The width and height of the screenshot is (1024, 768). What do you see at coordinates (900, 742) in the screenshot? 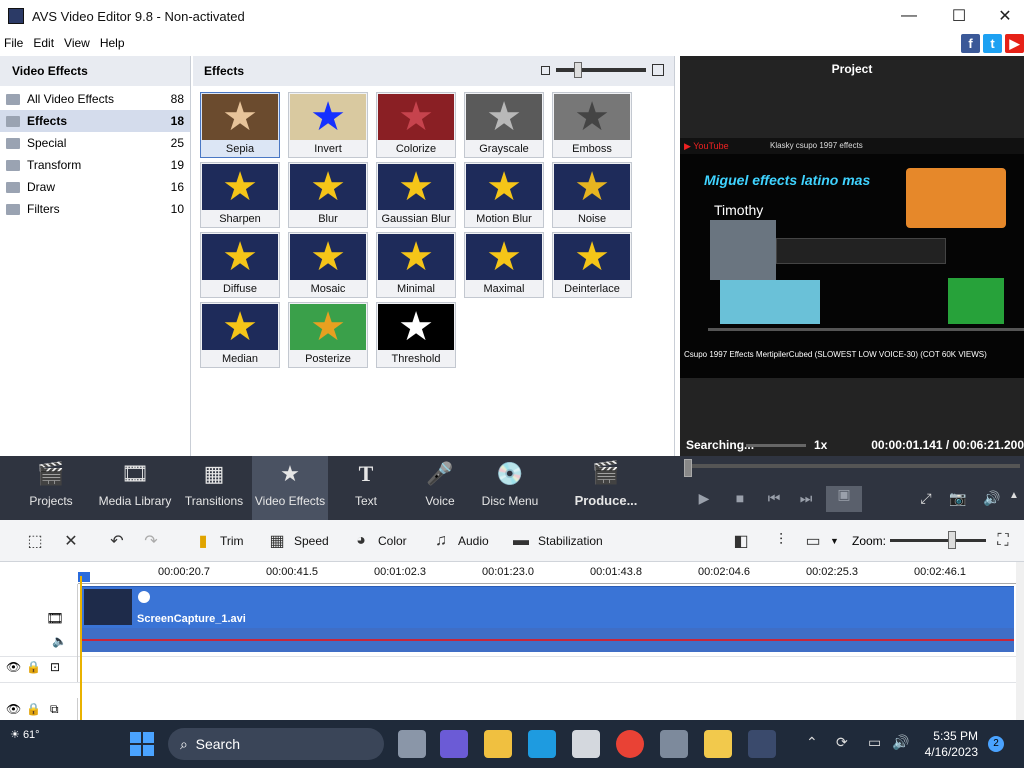
I see `speaker-icon: 🔊` at bounding box center [900, 742].